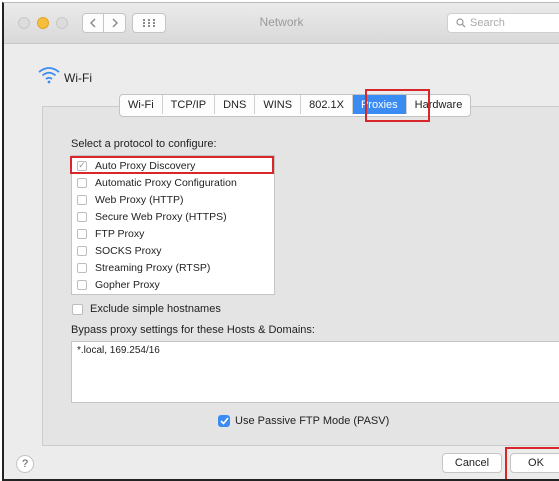  Describe the element at coordinates (82, 216) in the screenshot. I see `secure-web-proxy-checkbox` at that location.